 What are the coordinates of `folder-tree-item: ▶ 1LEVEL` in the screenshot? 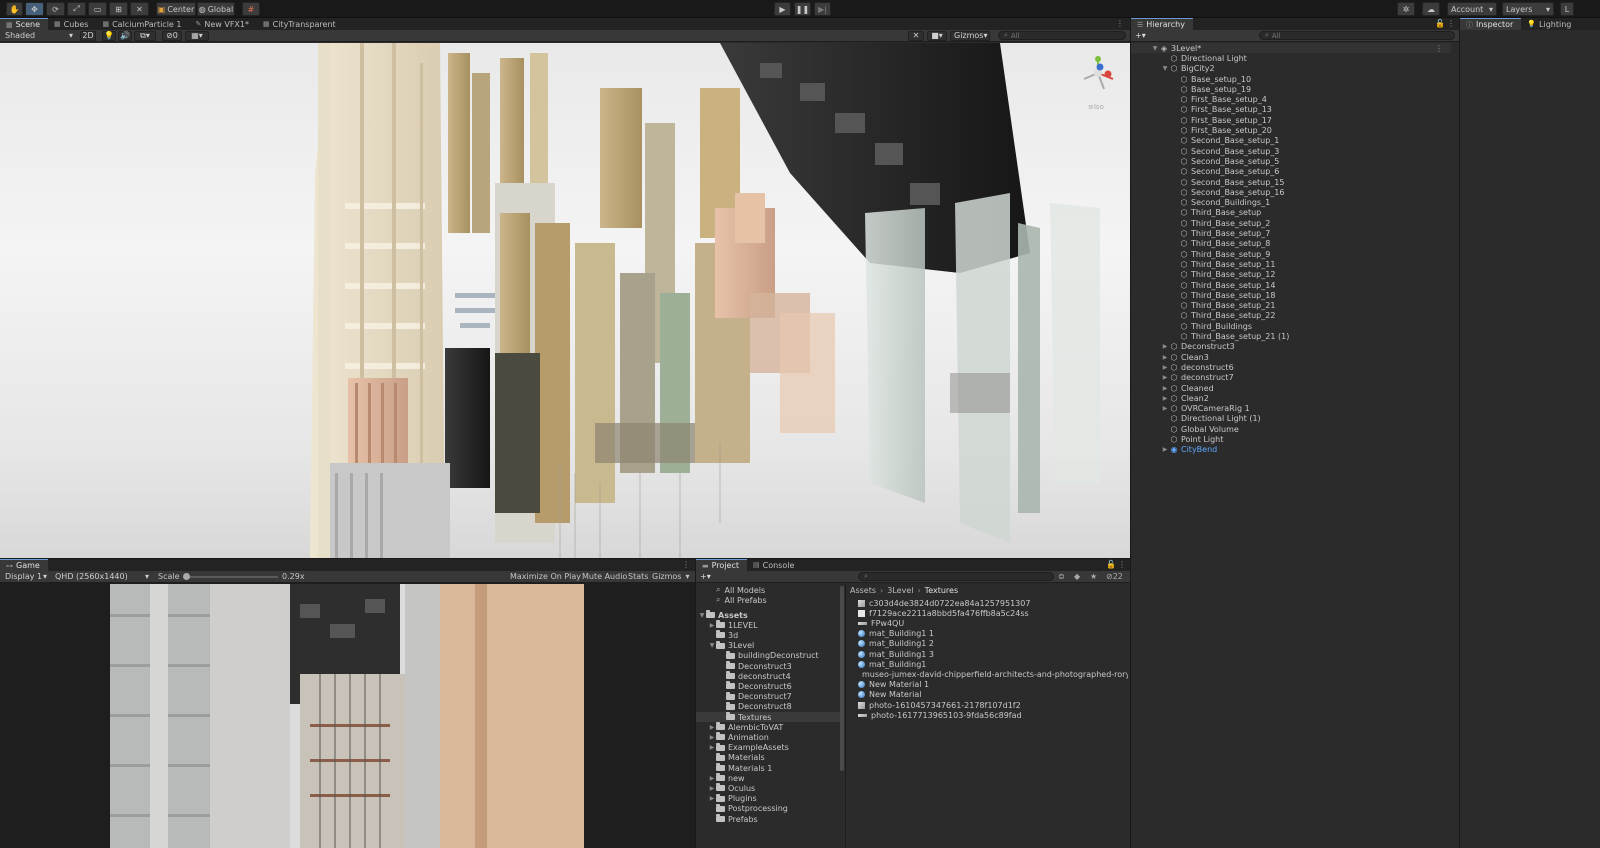 It's located at (768, 625).